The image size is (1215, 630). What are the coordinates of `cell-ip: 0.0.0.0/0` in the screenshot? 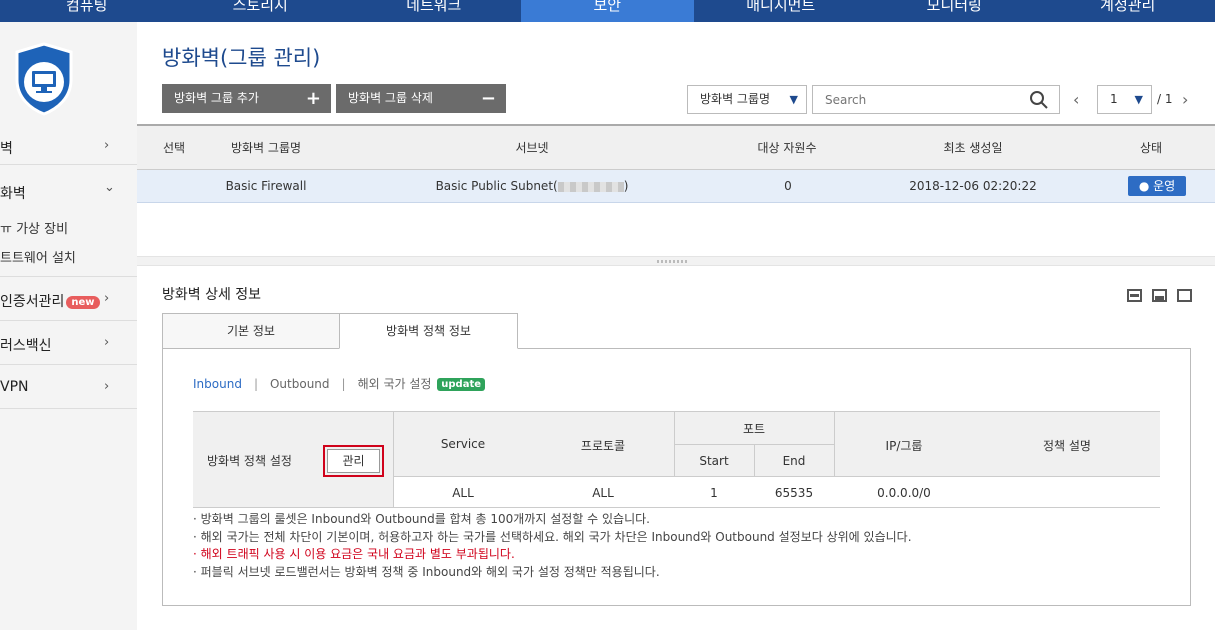 It's located at (904, 493).